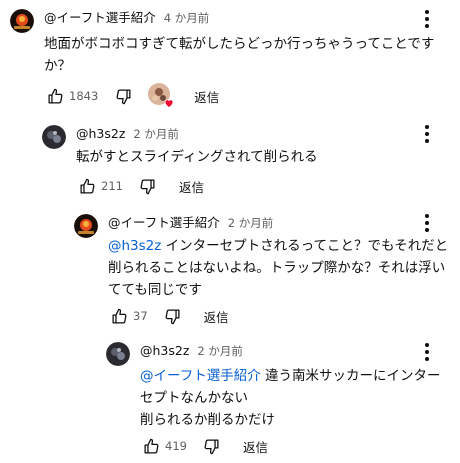 The height and width of the screenshot is (463, 460). I want to click on like-count: 37, so click(140, 316).